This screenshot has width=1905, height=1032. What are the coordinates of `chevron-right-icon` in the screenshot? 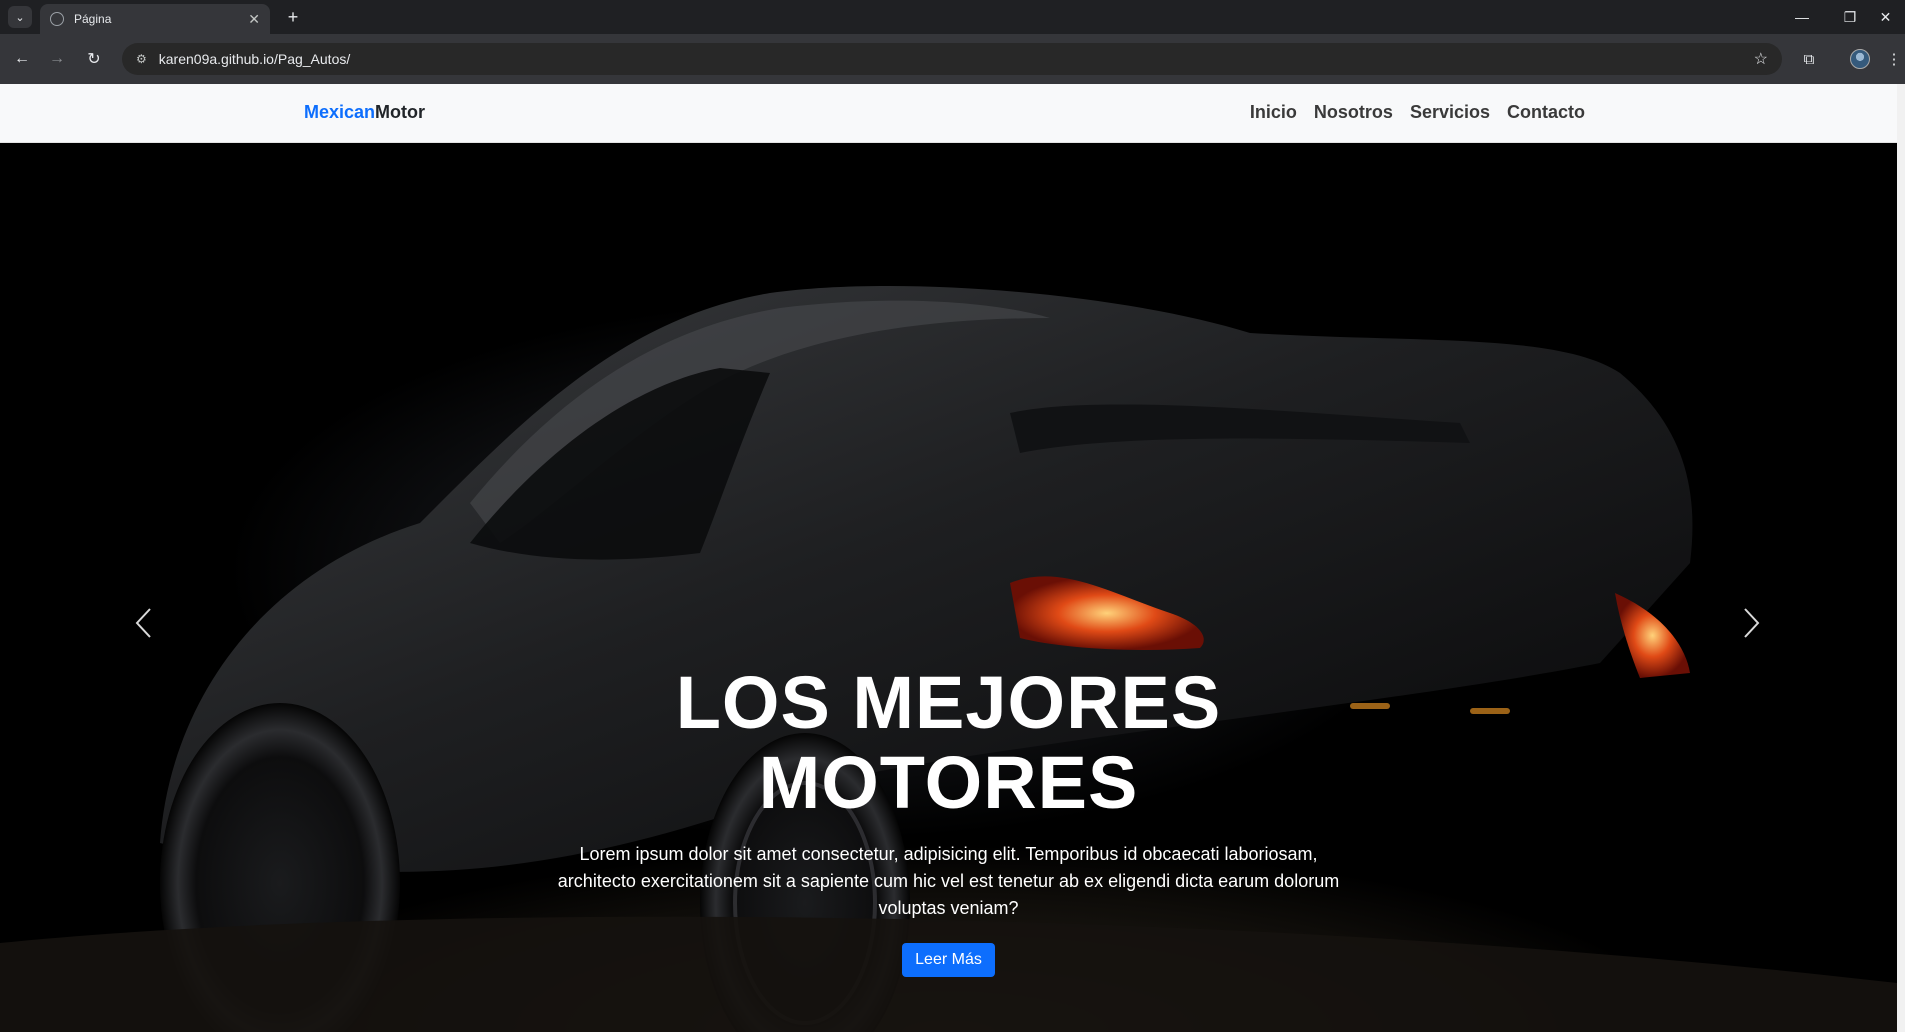 It's located at (1752, 623).